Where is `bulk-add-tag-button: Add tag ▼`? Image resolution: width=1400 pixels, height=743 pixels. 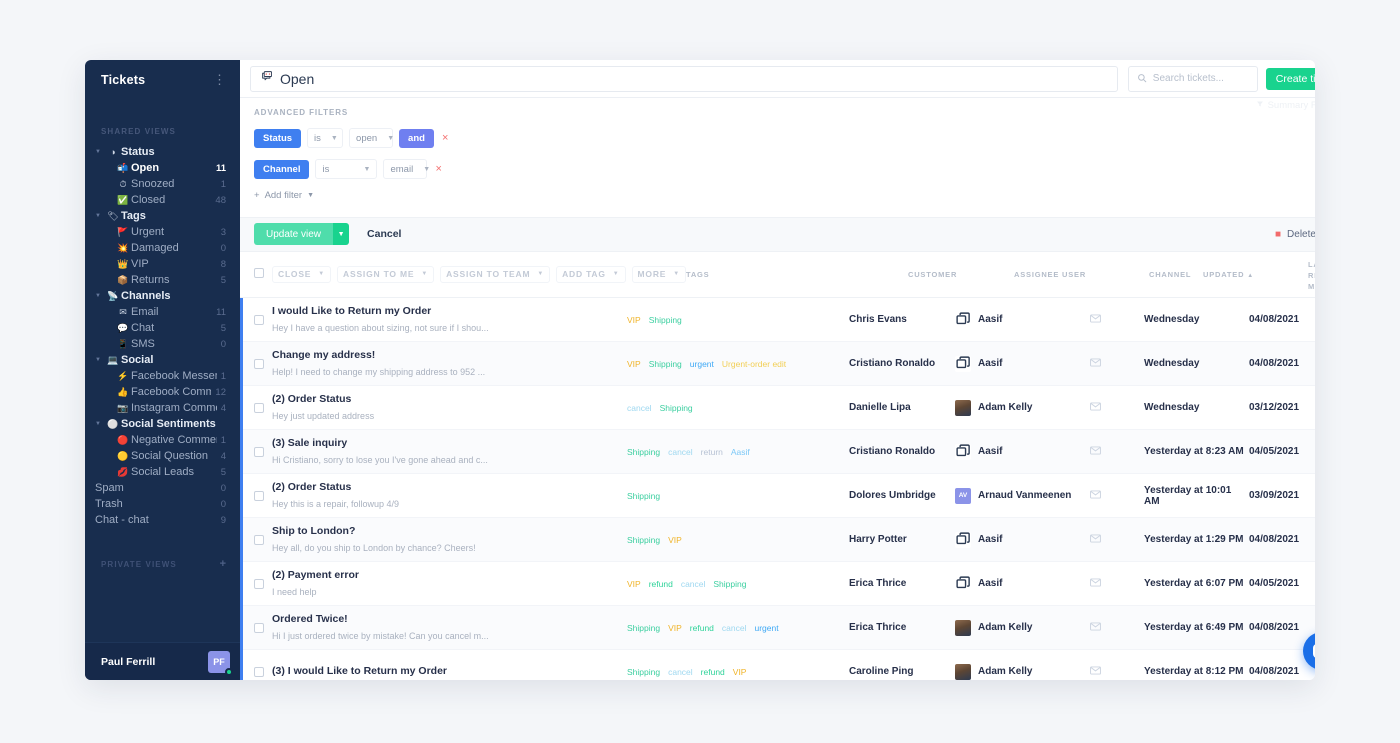 bulk-add-tag-button: Add tag ▼ is located at coordinates (591, 274).